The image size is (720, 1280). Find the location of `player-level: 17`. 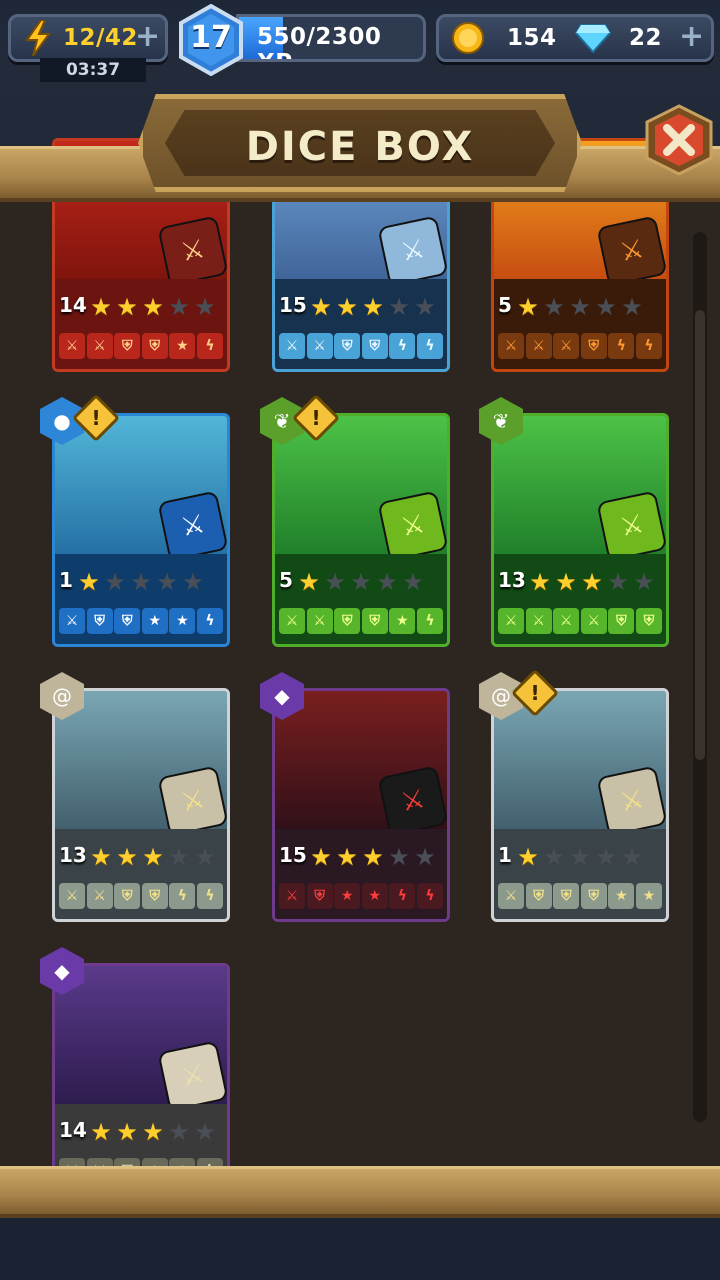

player-level: 17 is located at coordinates (211, 37).